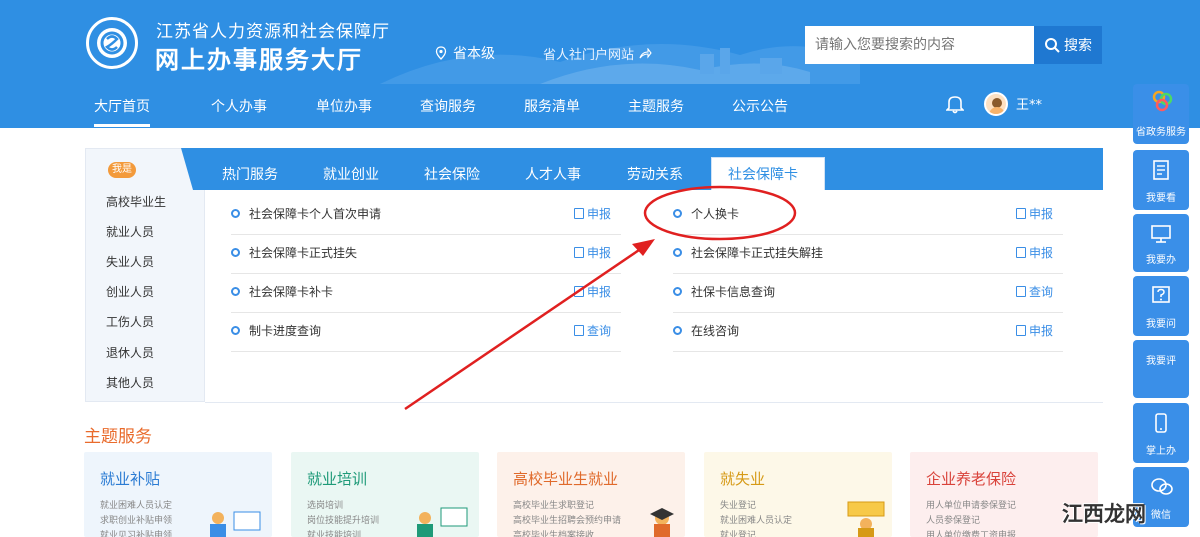  What do you see at coordinates (654, 402) in the screenshot?
I see `section-divider` at bounding box center [654, 402].